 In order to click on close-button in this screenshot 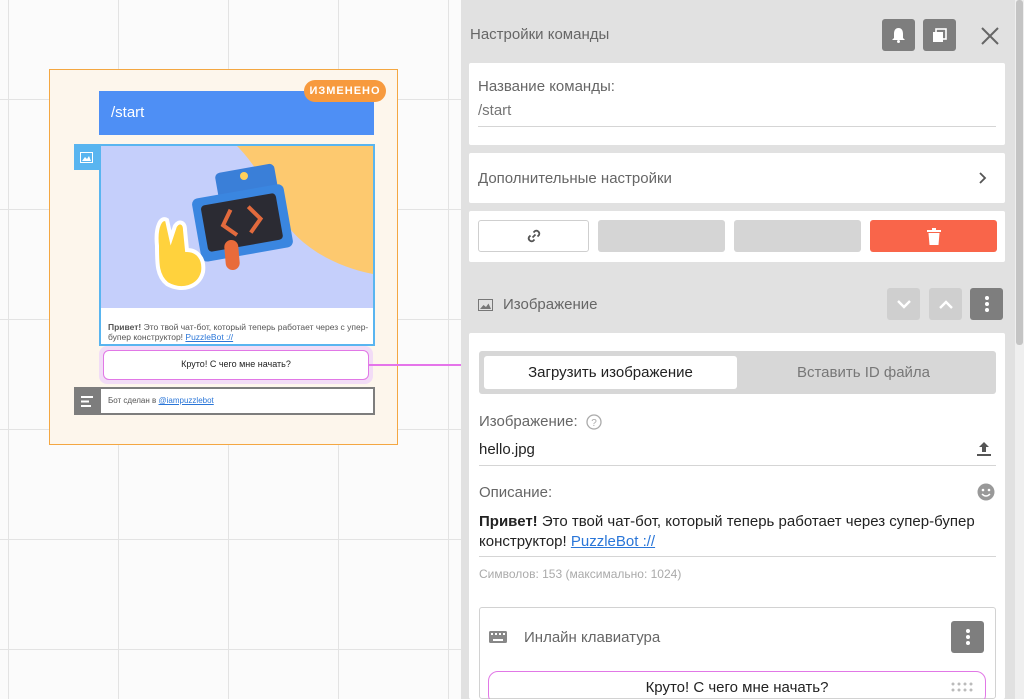, I will do `click(990, 36)`.